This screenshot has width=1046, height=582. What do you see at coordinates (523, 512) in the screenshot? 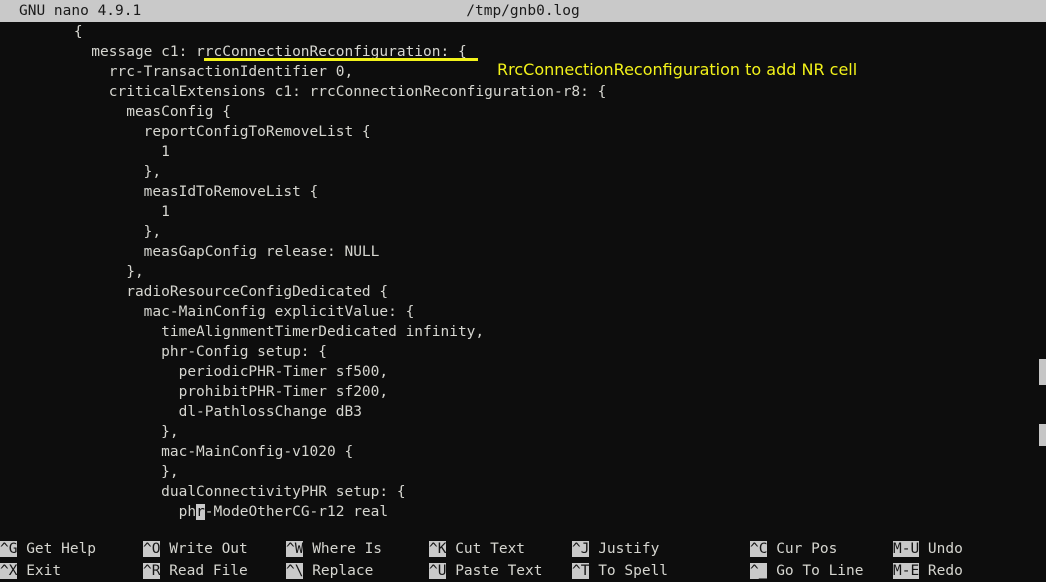
I see `code-line: phr-ModeOtherCG-r12 real` at bounding box center [523, 512].